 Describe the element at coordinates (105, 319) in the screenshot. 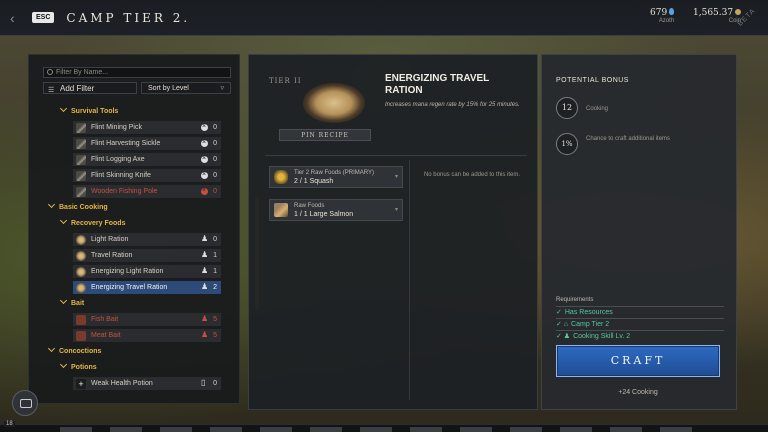

I see `recipe-name: Fish Bait` at that location.